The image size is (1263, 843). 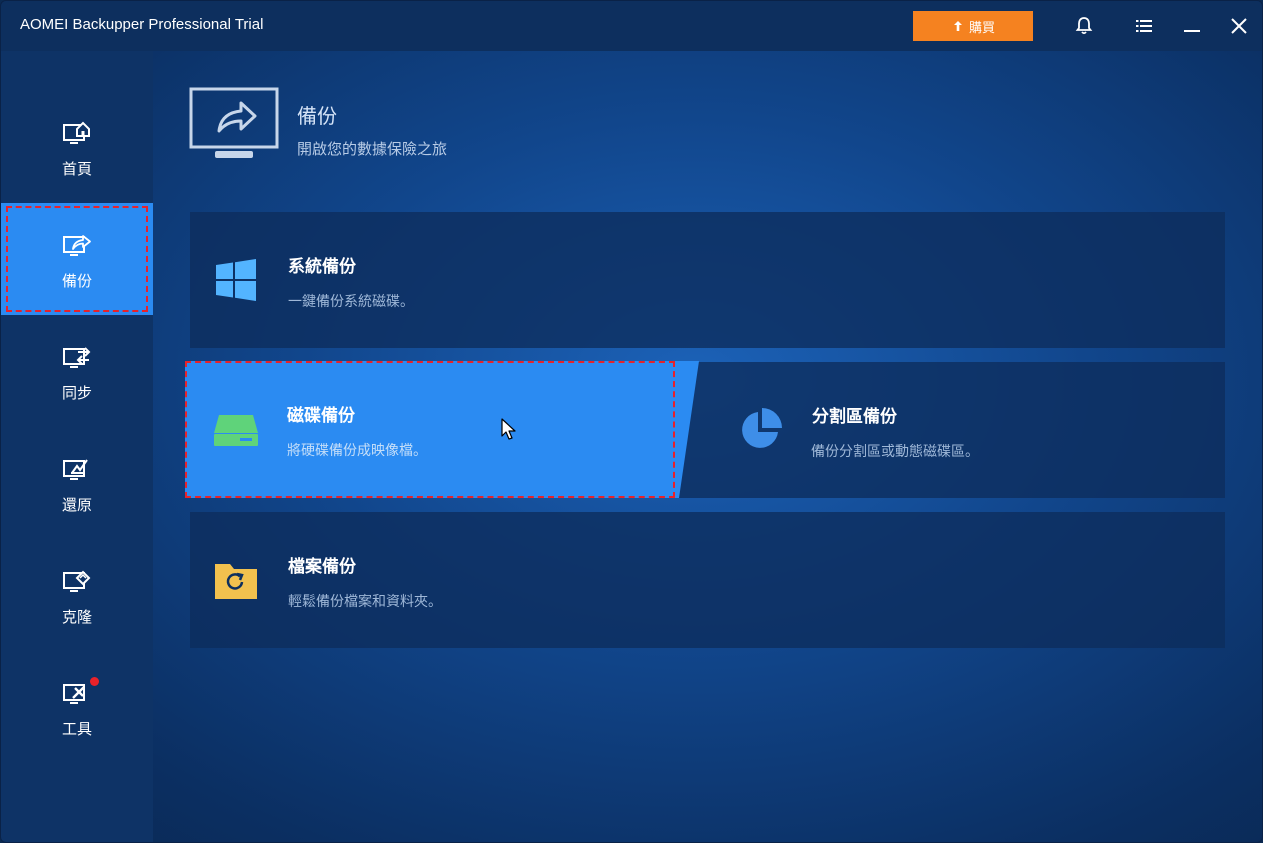 I want to click on sidebar-item-label: 備份, so click(x=76, y=280).